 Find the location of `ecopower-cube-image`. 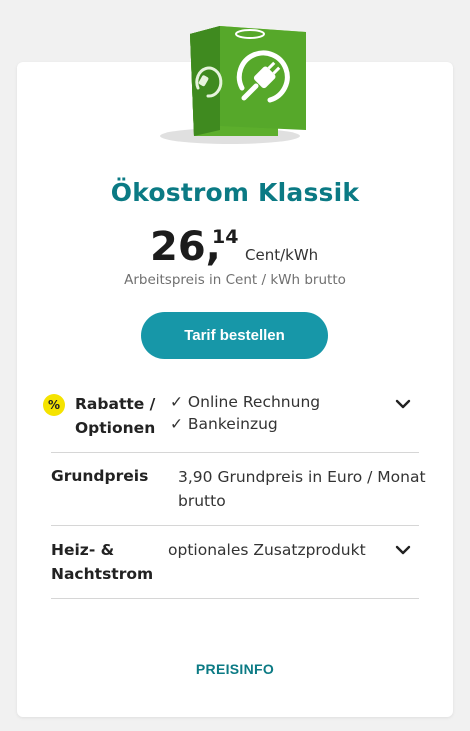

ecopower-cube-image is located at coordinates (238, 88).